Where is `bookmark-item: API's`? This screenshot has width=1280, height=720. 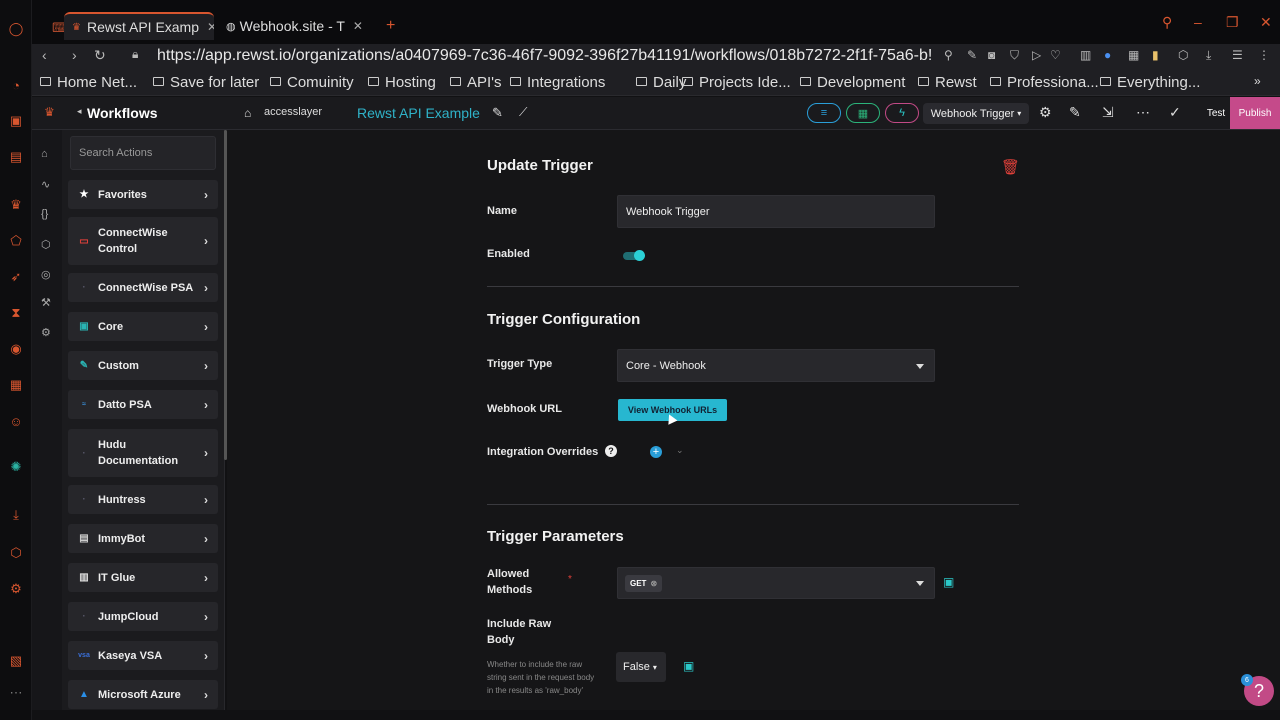 bookmark-item: API's is located at coordinates (476, 82).